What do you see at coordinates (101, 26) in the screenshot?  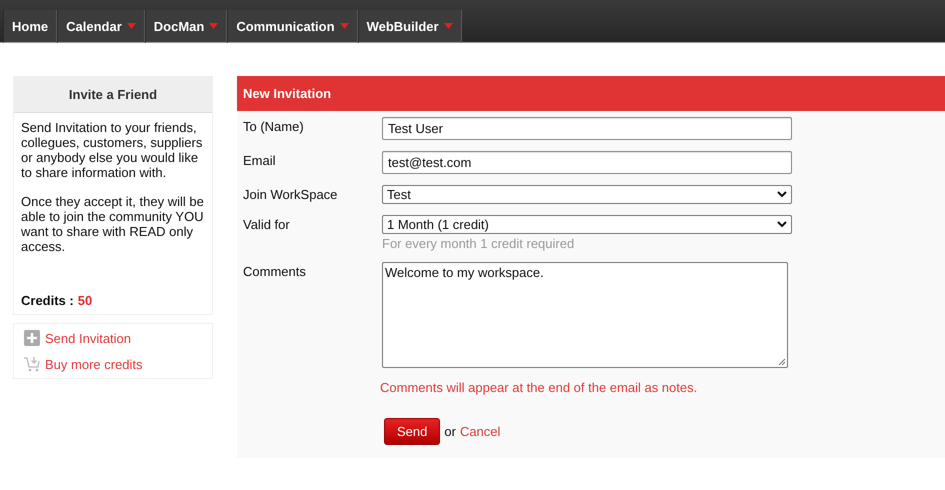 I see `nav-tab: Calendar` at bounding box center [101, 26].